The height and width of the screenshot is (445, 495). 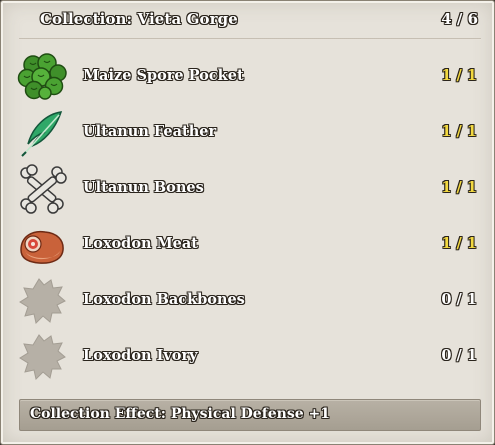 I want to click on header-divider, so click(x=250, y=39).